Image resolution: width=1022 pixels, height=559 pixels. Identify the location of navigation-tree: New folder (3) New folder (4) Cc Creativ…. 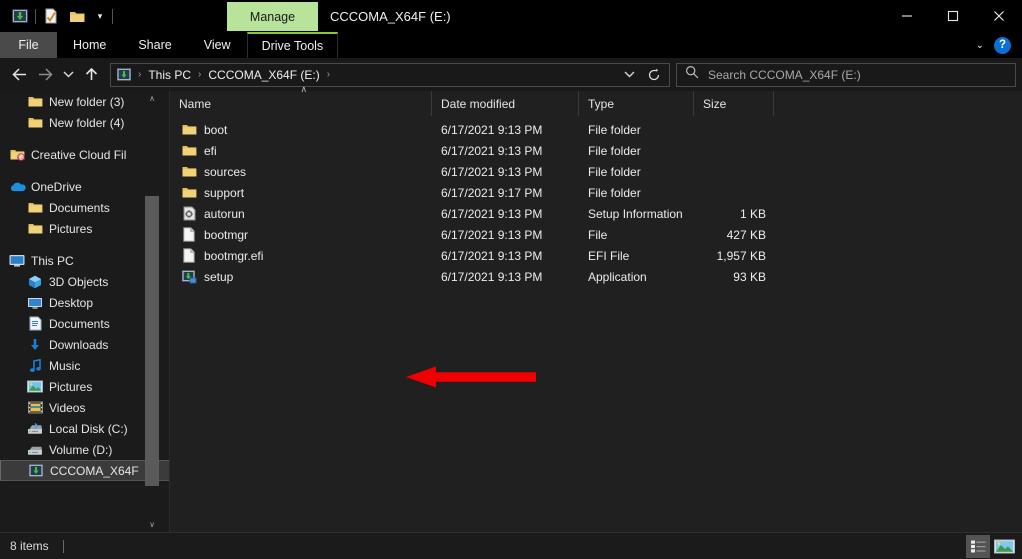
(84, 286).